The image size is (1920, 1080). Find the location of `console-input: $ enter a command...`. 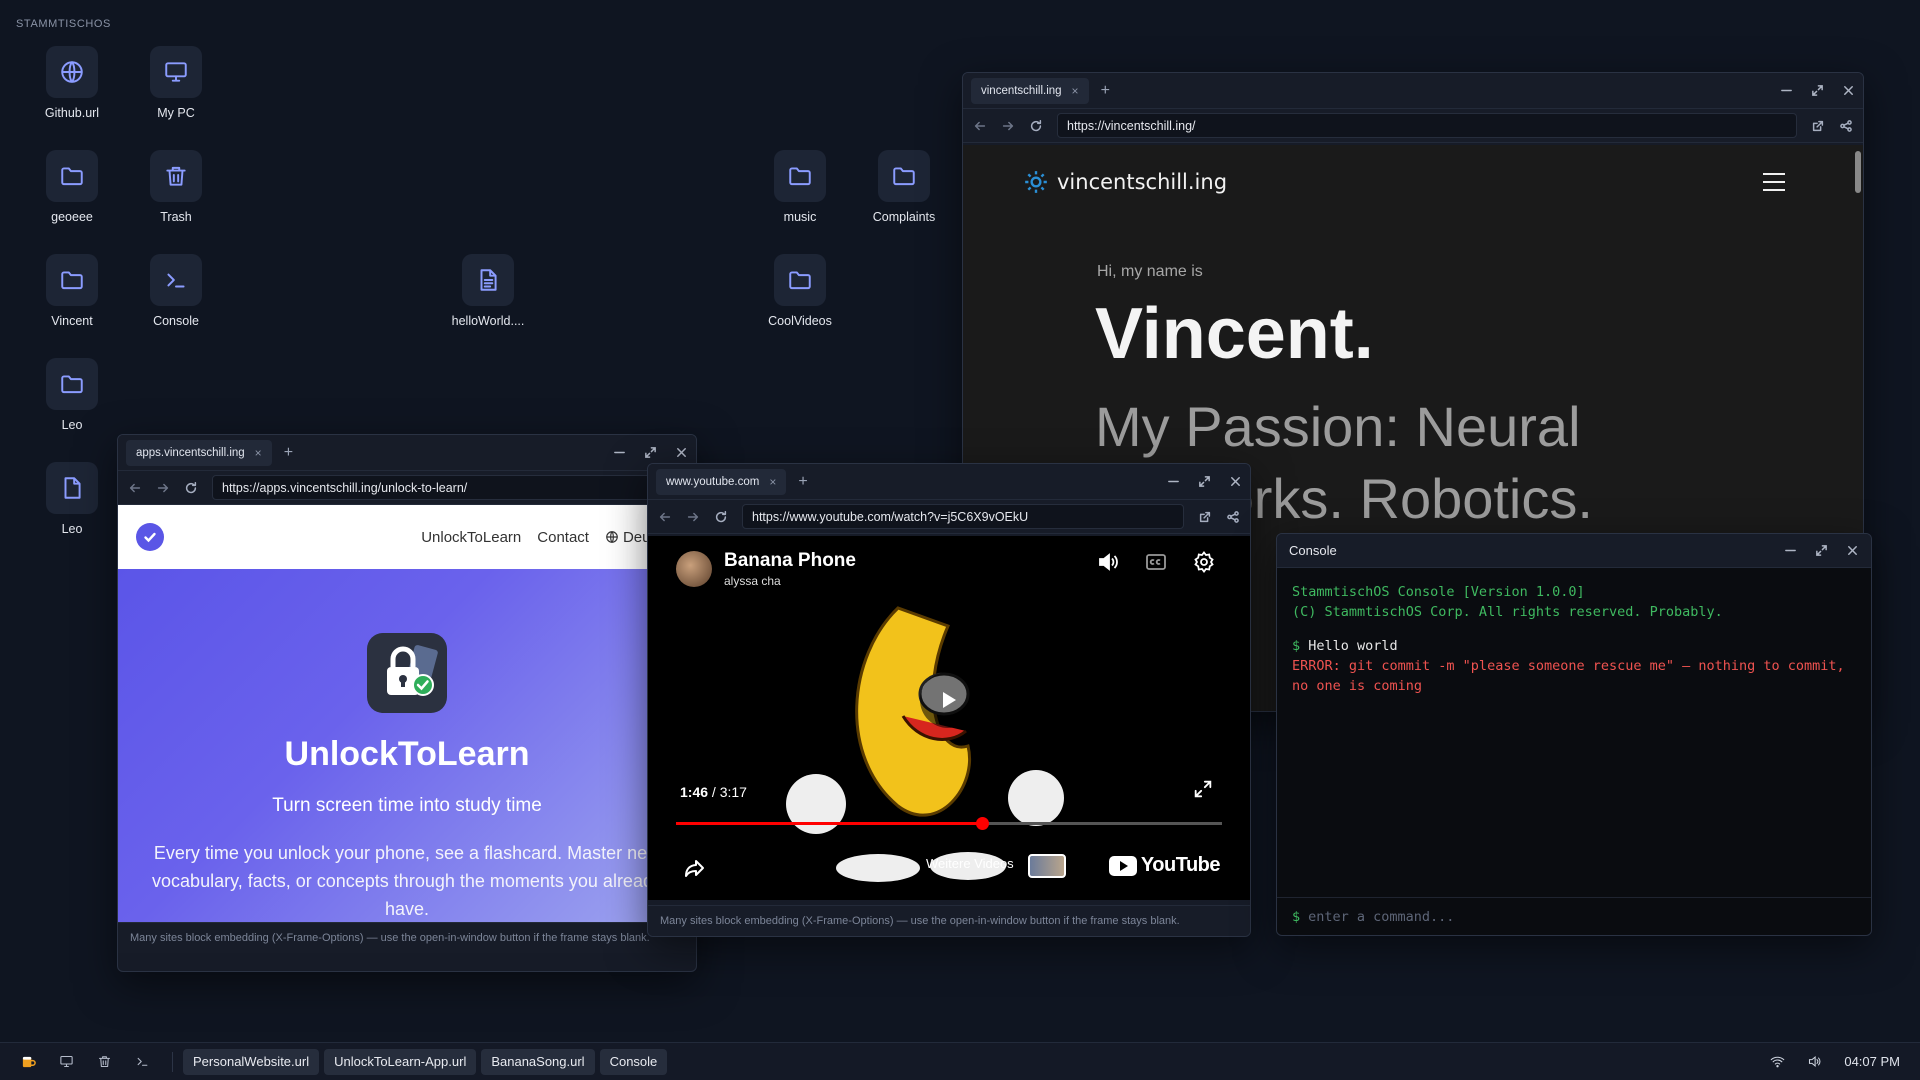

console-input: $ enter a command... is located at coordinates (1574, 916).